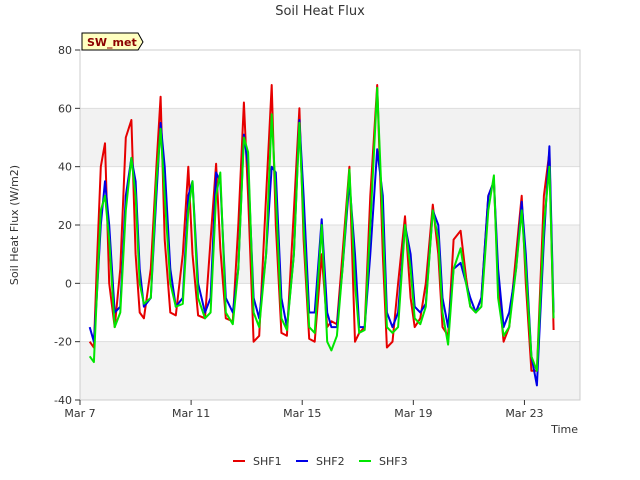  I want to click on legend: SHF1 SHF2 SHF3, so click(320, 461).